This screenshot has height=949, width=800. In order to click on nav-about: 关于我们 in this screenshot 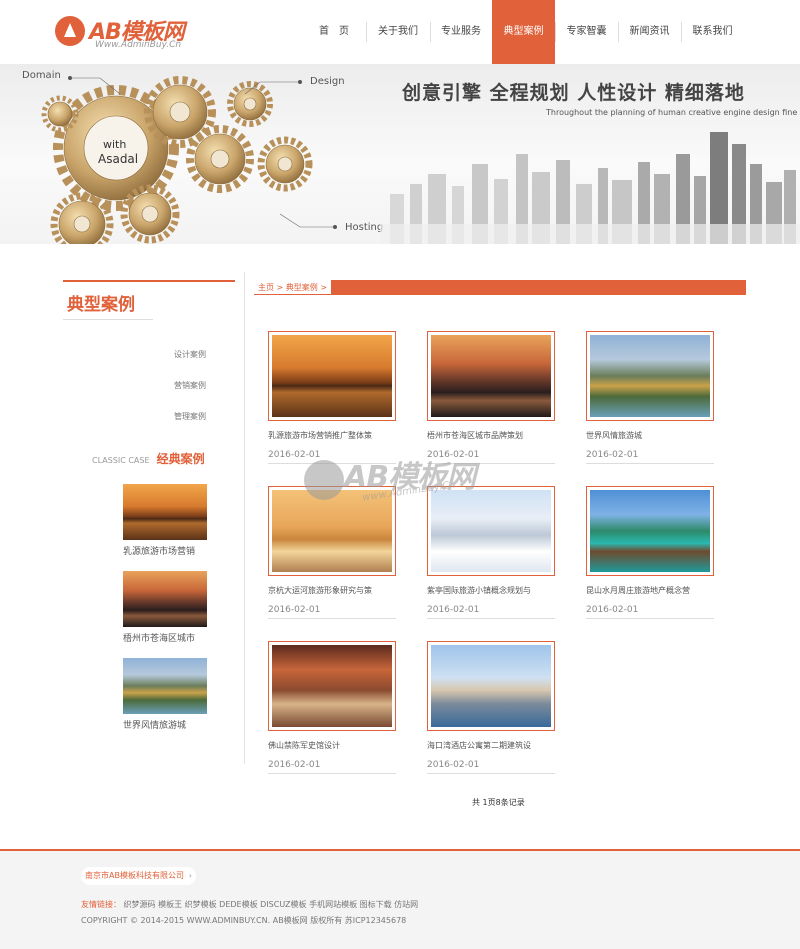, I will do `click(398, 32)`.